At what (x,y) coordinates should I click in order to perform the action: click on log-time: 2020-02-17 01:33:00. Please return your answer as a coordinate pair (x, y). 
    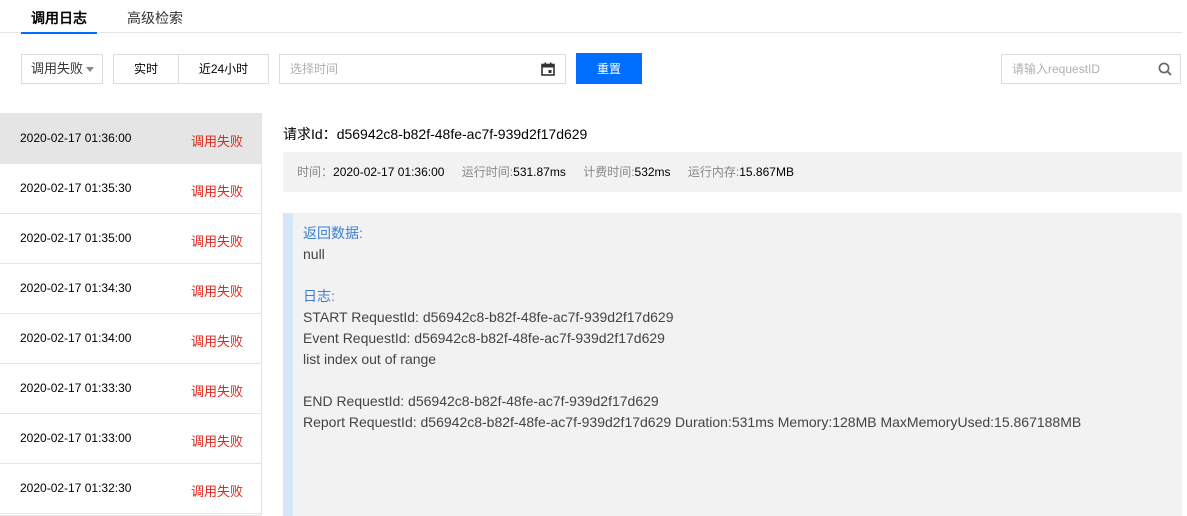
    Looking at the image, I should click on (76, 438).